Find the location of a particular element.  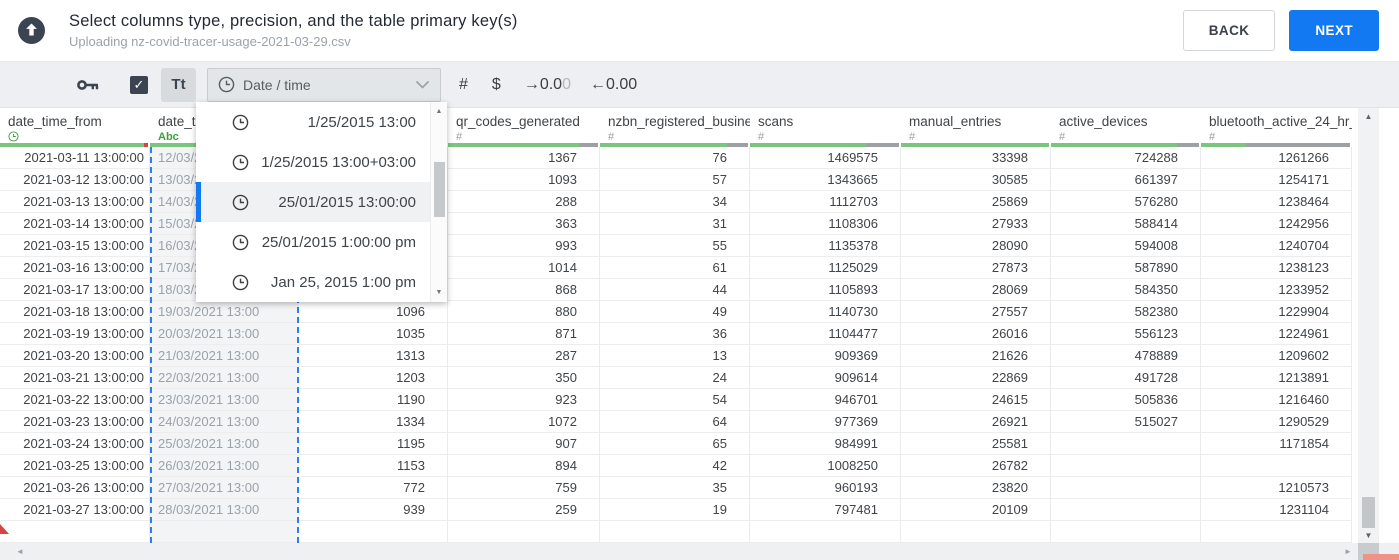

table-cell: 880 is located at coordinates (523, 312).